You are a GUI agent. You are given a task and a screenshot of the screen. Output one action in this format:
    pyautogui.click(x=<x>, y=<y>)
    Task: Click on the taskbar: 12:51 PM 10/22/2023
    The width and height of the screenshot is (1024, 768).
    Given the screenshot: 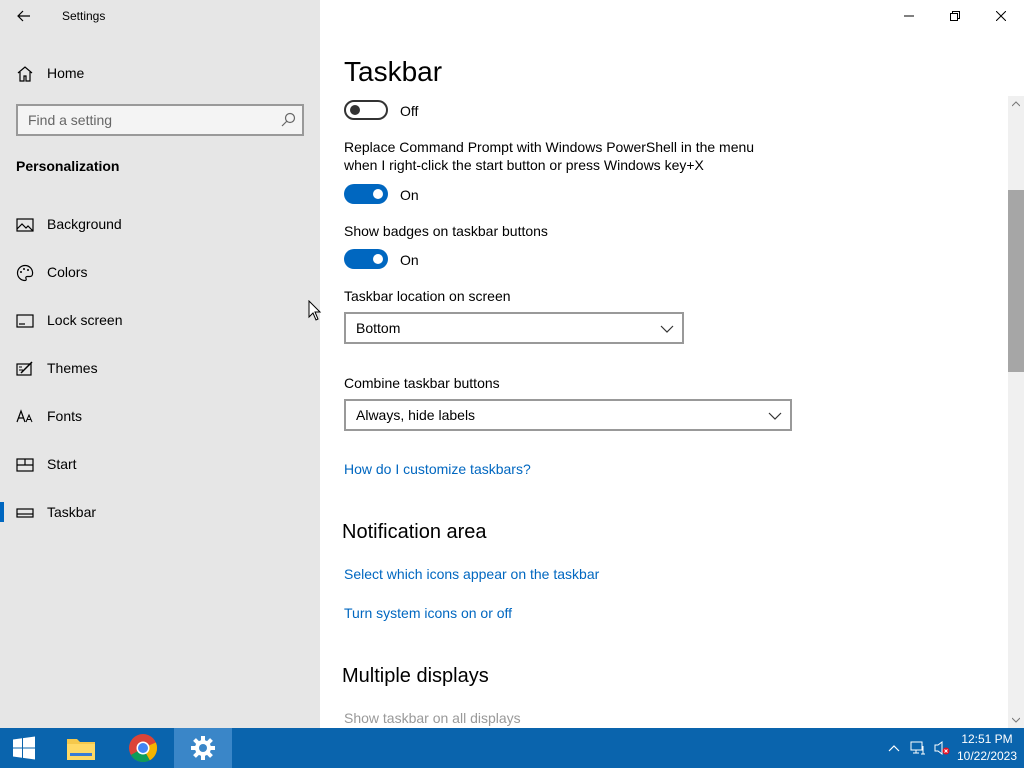 What is the action you would take?
    pyautogui.click(x=512, y=748)
    